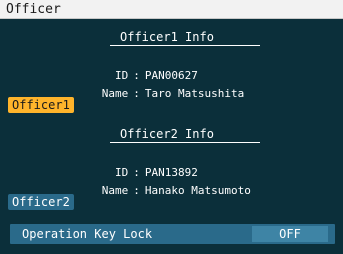 This screenshot has height=254, width=343. I want to click on officer2-button: Officer2, so click(41, 202).